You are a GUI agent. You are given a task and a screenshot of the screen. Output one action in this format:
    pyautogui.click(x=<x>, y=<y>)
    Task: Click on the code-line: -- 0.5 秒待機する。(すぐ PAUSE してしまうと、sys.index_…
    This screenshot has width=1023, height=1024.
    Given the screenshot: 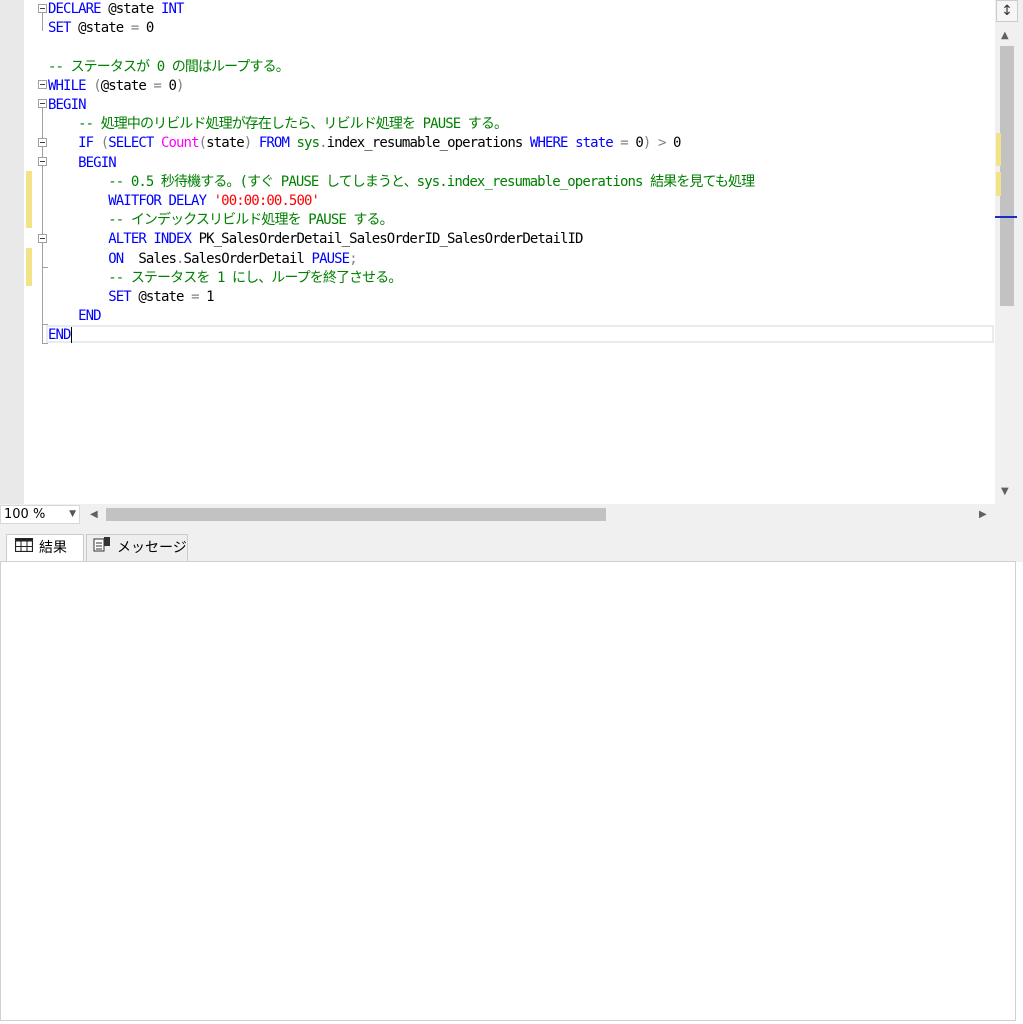 What is the action you would take?
    pyautogui.click(x=401, y=182)
    